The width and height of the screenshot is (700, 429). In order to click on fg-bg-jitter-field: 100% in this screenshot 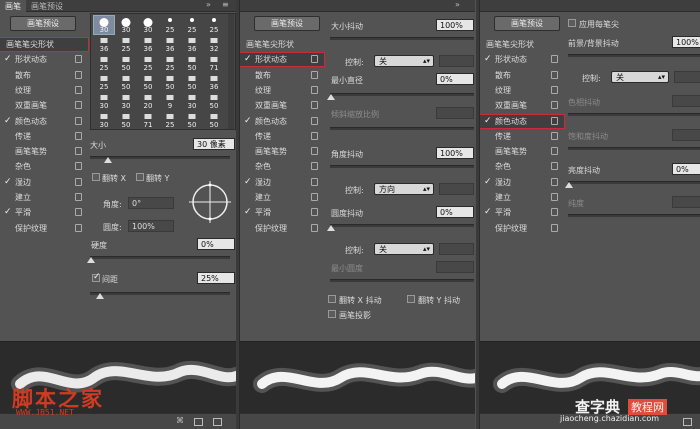, I will do `click(686, 42)`.